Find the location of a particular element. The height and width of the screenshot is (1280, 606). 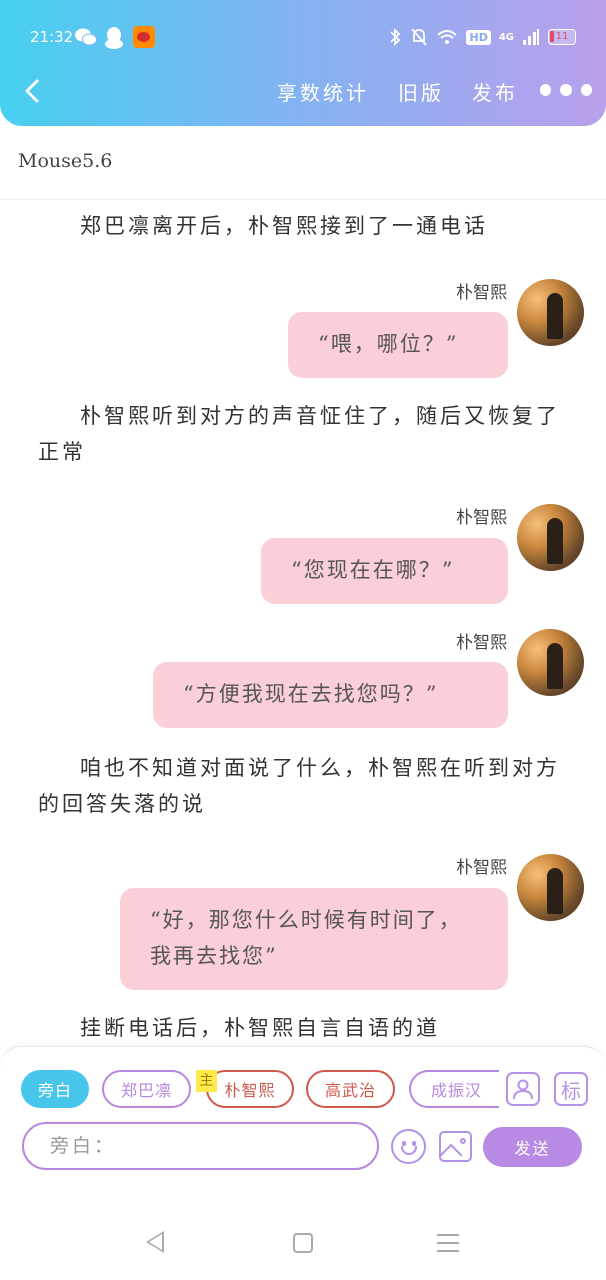

dialogue-bubble: “喂，哪位？” is located at coordinates (398, 345).